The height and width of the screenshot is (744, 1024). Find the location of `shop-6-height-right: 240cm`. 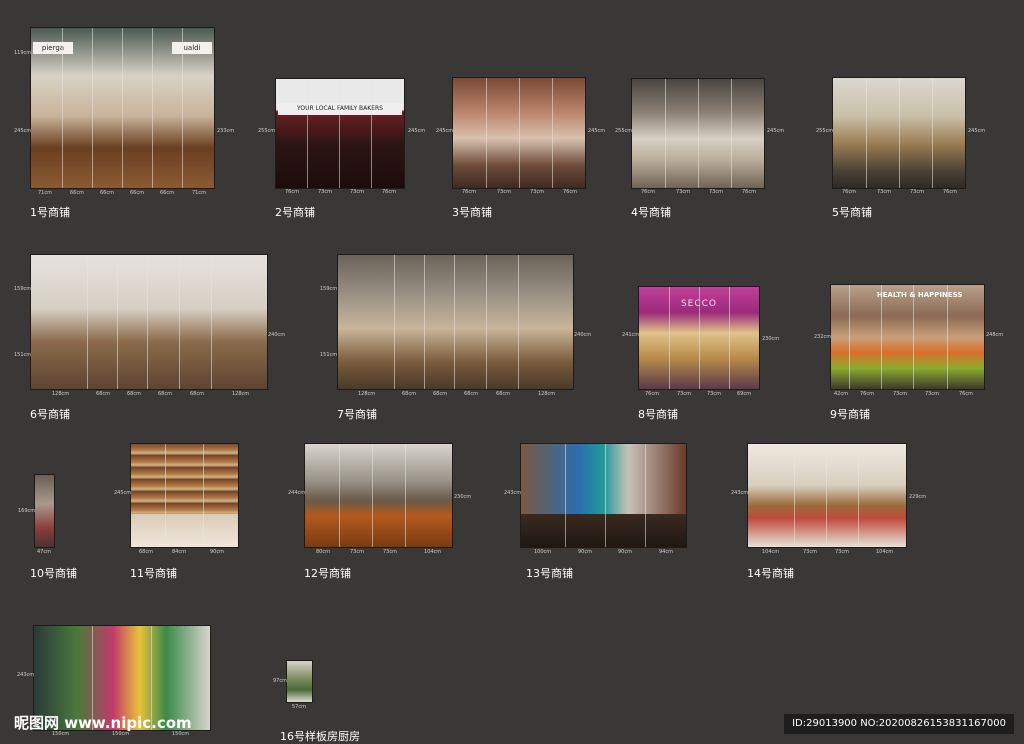

shop-6-height-right: 240cm is located at coordinates (277, 335).